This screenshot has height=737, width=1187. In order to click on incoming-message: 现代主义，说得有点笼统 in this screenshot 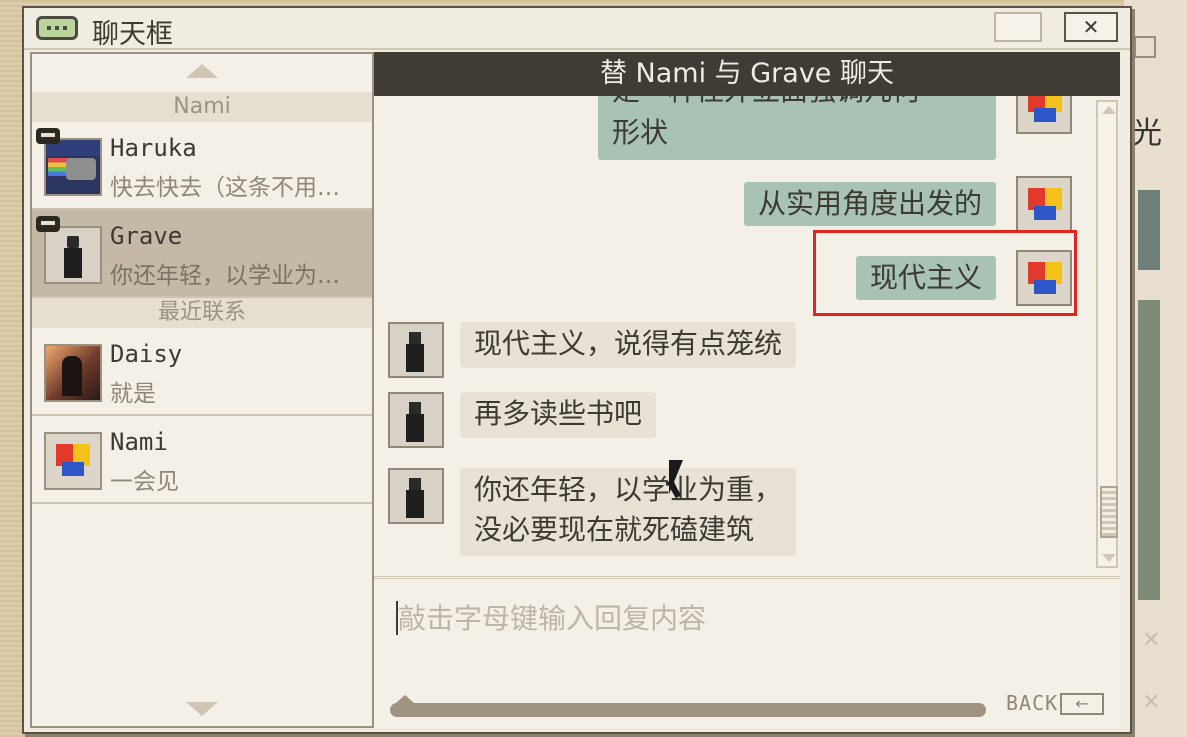, I will do `click(628, 345)`.